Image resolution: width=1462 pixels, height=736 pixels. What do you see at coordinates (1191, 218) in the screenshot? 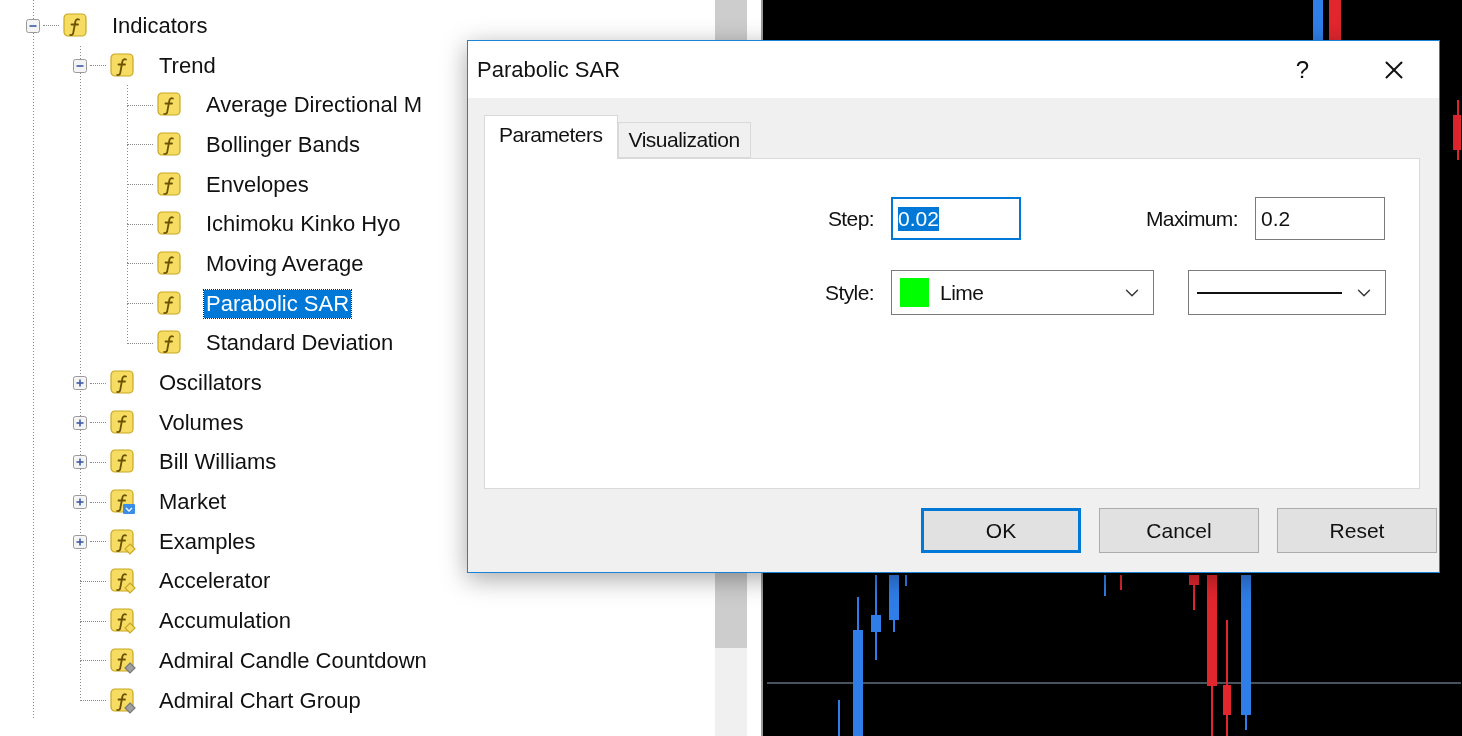
I see `field-label: Maximum:` at bounding box center [1191, 218].